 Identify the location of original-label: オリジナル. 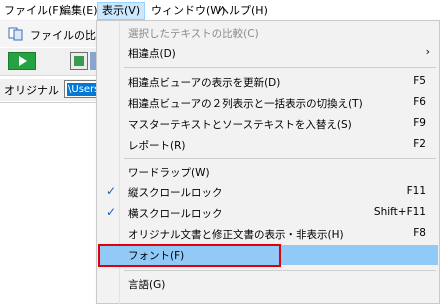
(31, 90).